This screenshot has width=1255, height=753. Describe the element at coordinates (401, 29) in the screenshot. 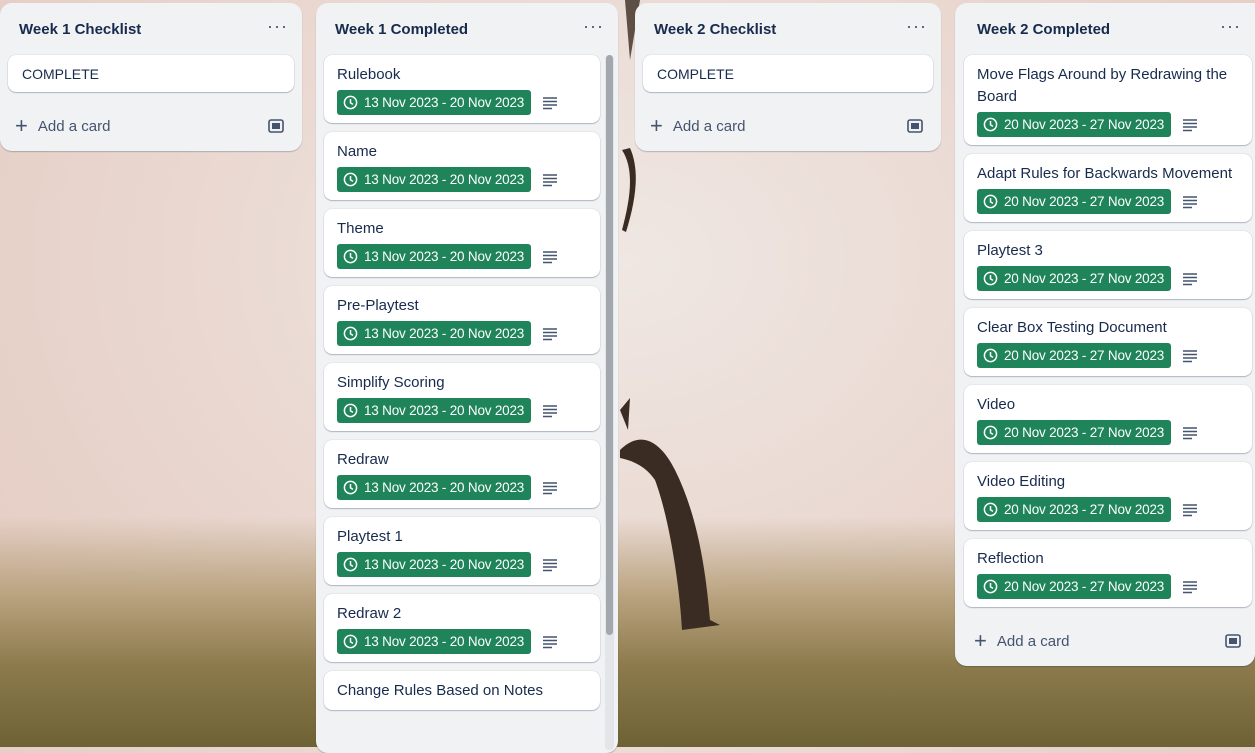

I see `list-title: Week 1 Completed` at that location.